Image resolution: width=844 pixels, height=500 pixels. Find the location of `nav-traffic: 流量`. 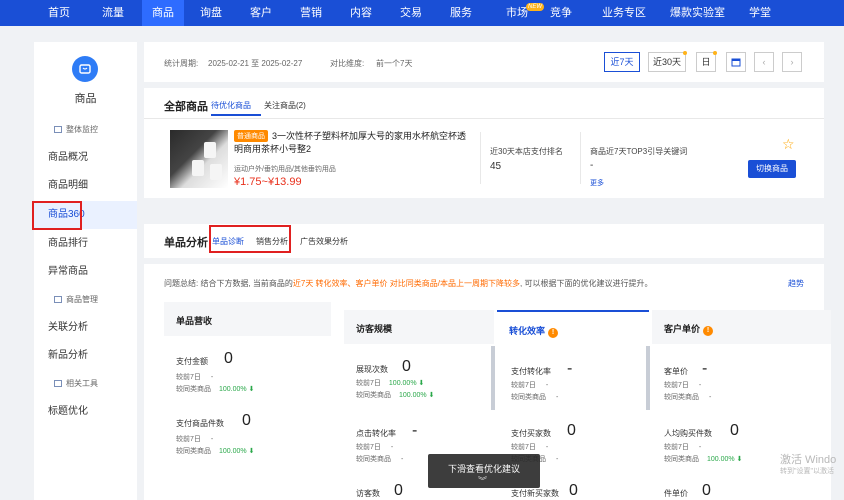

nav-traffic: 流量 is located at coordinates (113, 13).